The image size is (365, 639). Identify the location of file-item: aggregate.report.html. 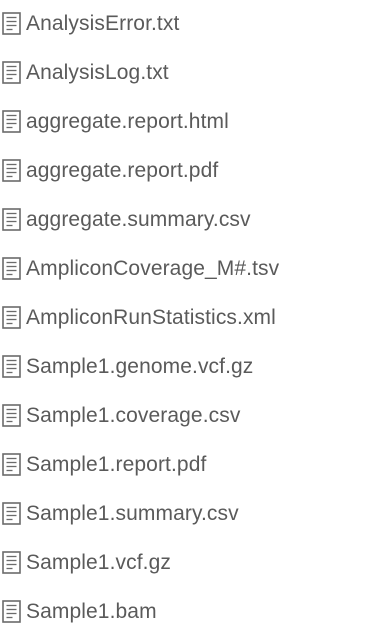
(114, 121).